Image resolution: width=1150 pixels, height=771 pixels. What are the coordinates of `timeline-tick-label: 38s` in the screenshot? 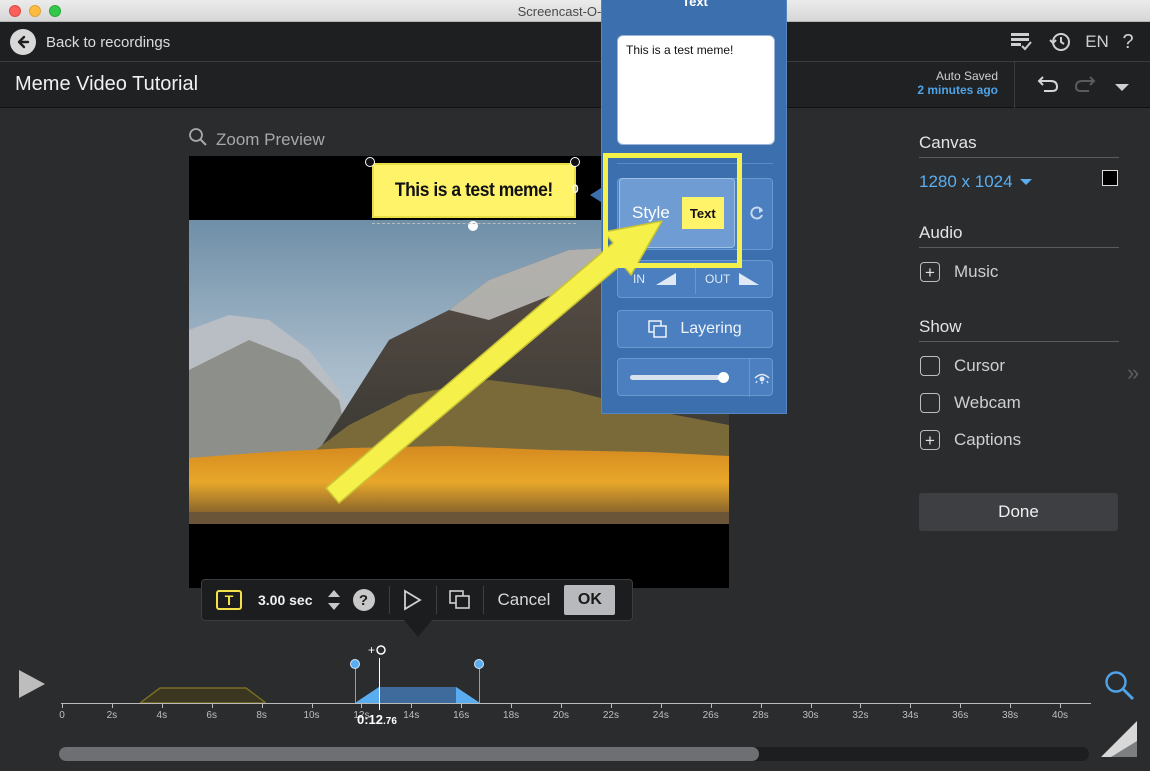 It's located at (1010, 715).